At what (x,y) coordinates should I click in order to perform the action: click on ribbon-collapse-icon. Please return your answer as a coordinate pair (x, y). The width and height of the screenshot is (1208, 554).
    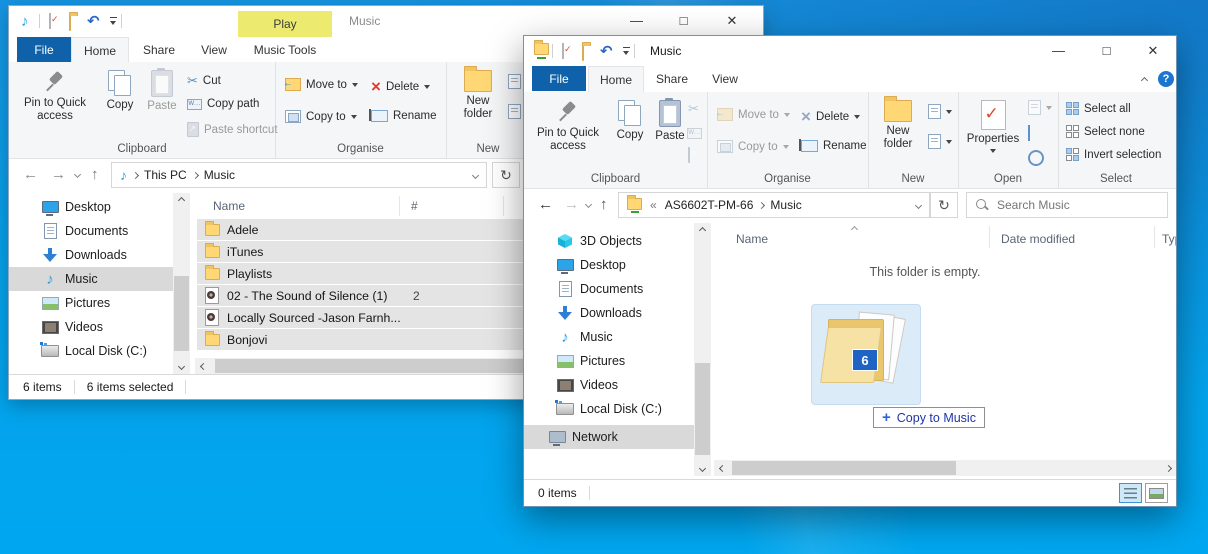
    Looking at the image, I should click on (1144, 80).